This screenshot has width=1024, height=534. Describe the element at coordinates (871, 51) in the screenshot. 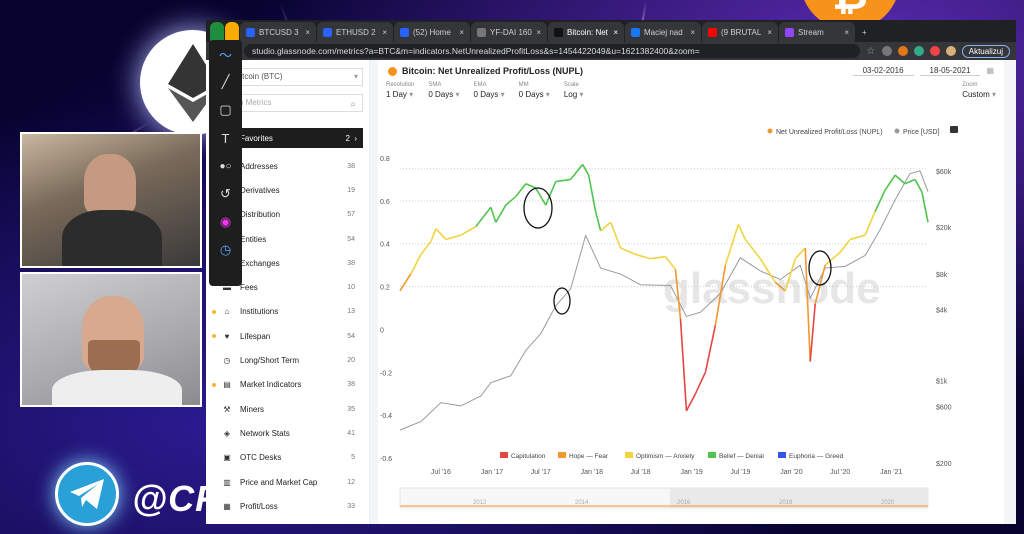

I see `star-icon: ☆` at that location.